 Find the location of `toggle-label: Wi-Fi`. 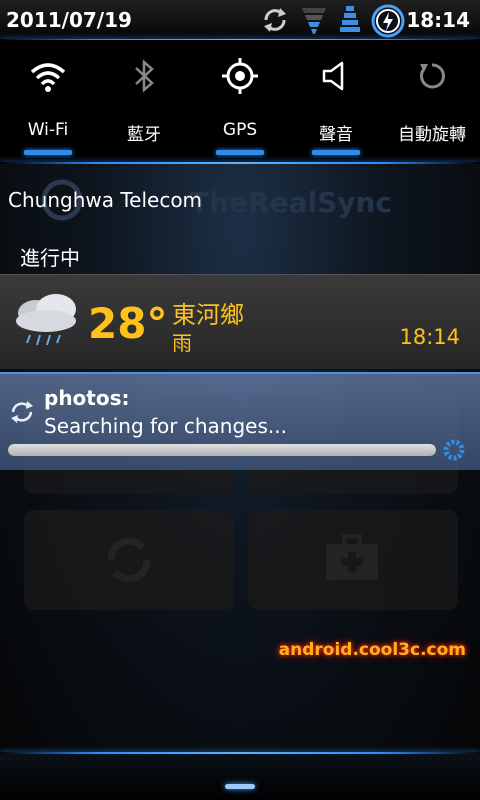

toggle-label: Wi-Fi is located at coordinates (48, 130).